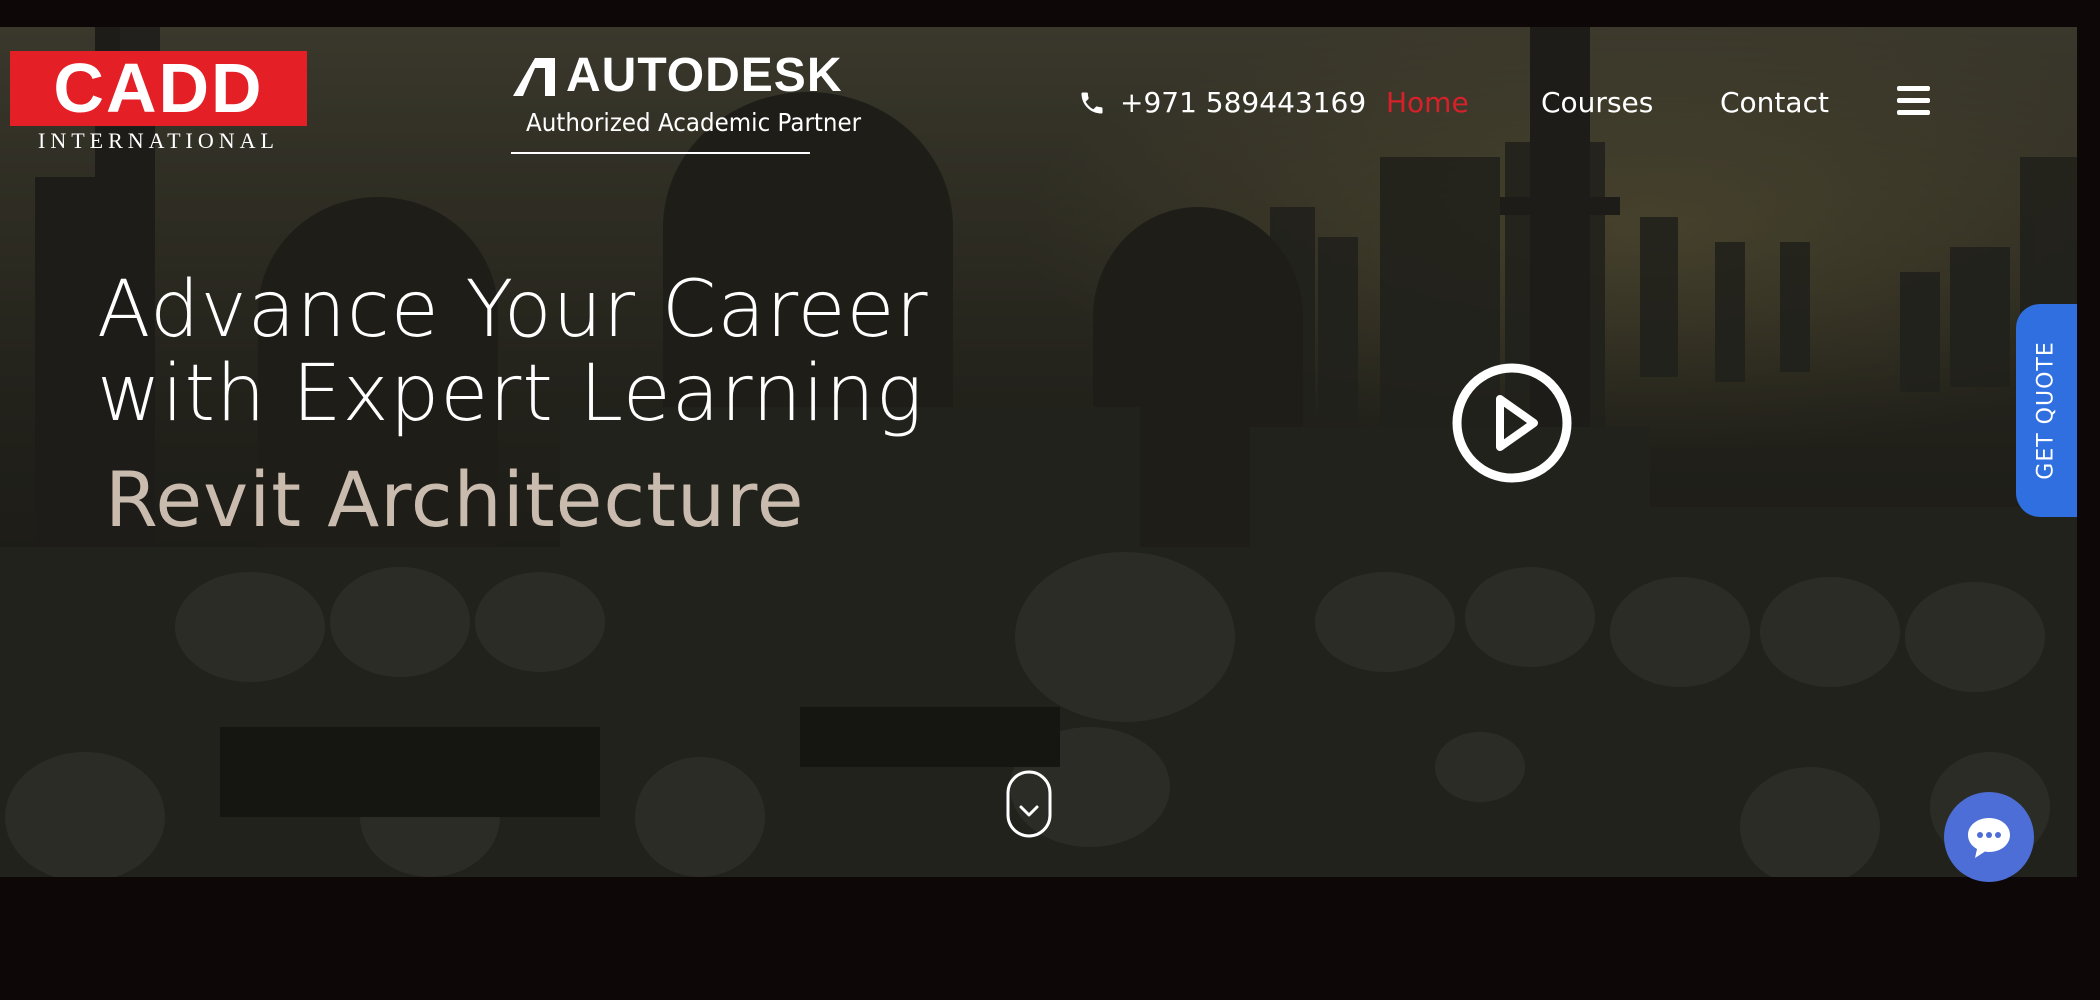  Describe the element at coordinates (1029, 804) in the screenshot. I see `chevron-down-icon` at that location.